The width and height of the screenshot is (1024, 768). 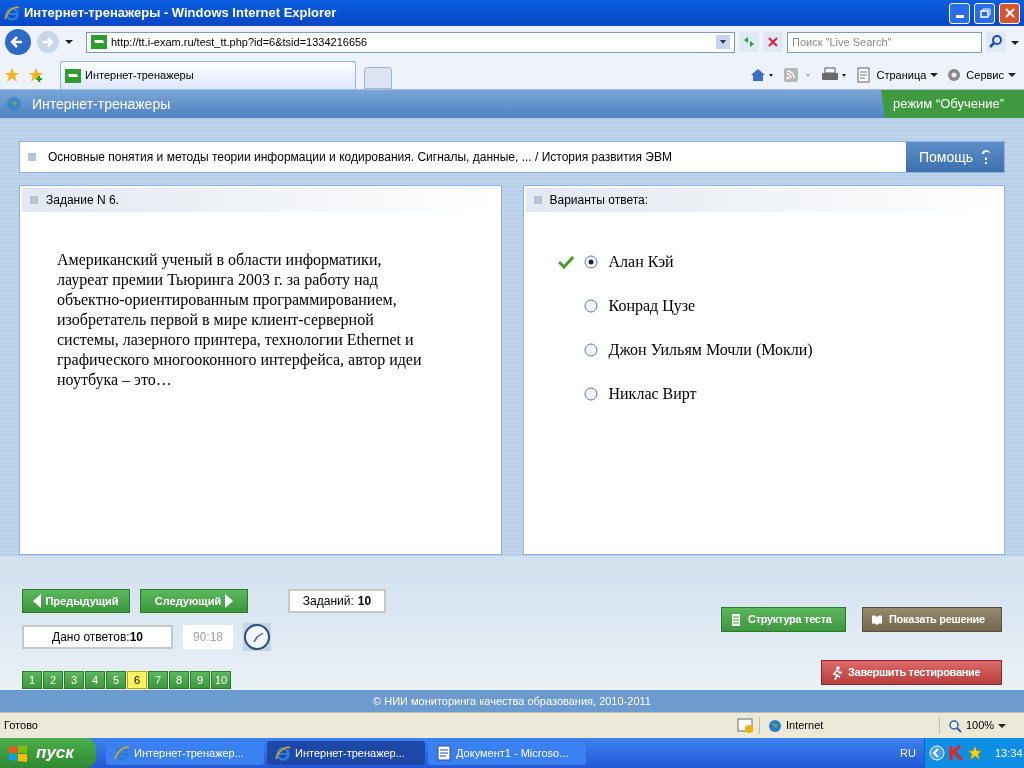 I want to click on previous-button: Предыдущий, so click(x=76, y=601).